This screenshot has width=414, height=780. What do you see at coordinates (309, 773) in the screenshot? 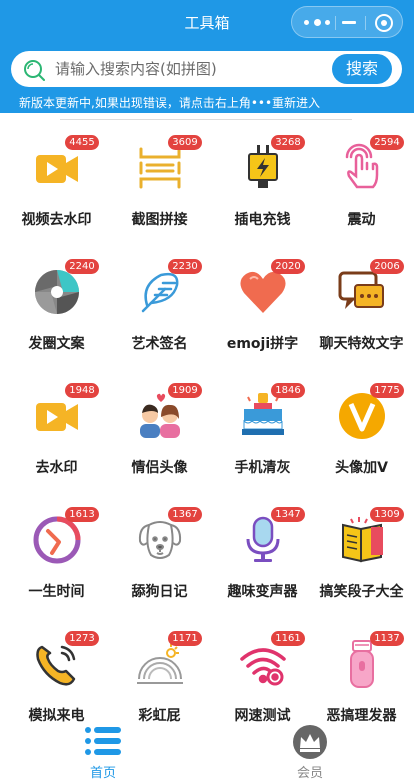
I see `tab-vip-label: 会员` at bounding box center [309, 773].